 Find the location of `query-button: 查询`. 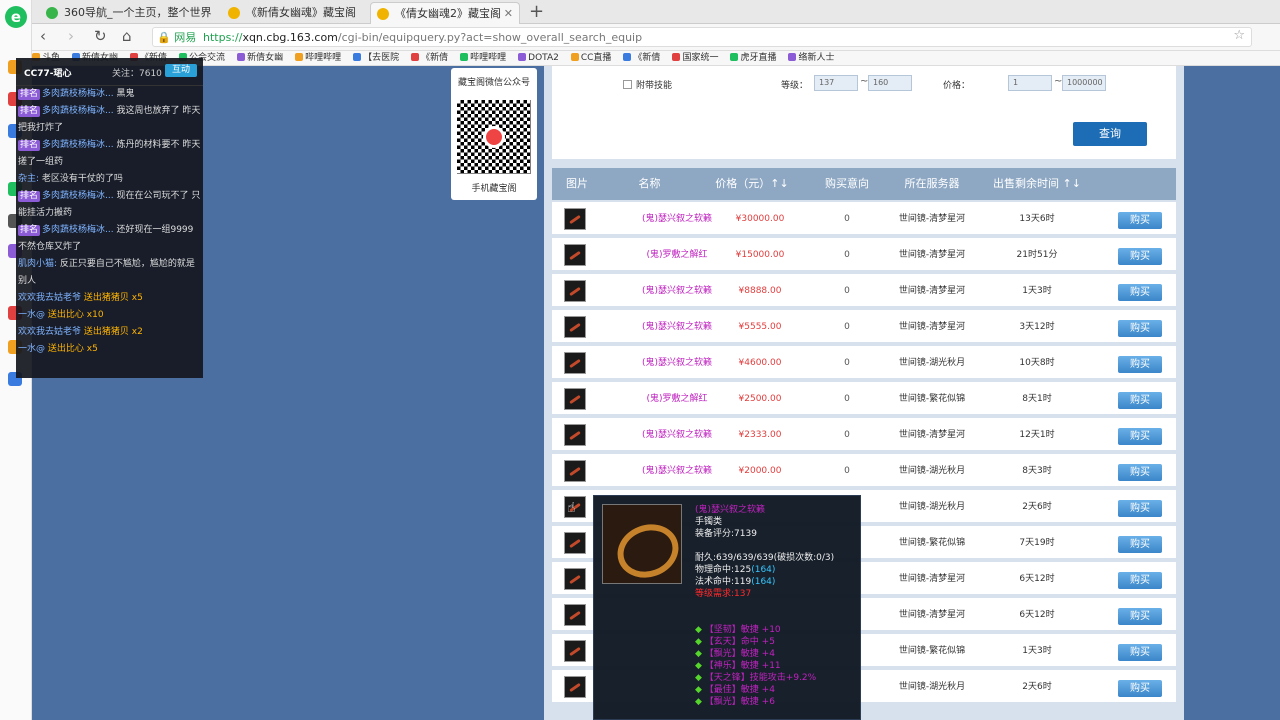

query-button: 查询 is located at coordinates (1110, 134).